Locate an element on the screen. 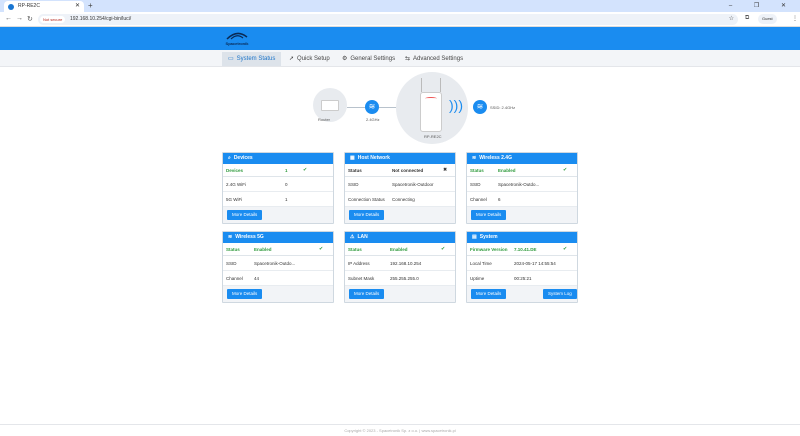  router-icon is located at coordinates (330, 105).